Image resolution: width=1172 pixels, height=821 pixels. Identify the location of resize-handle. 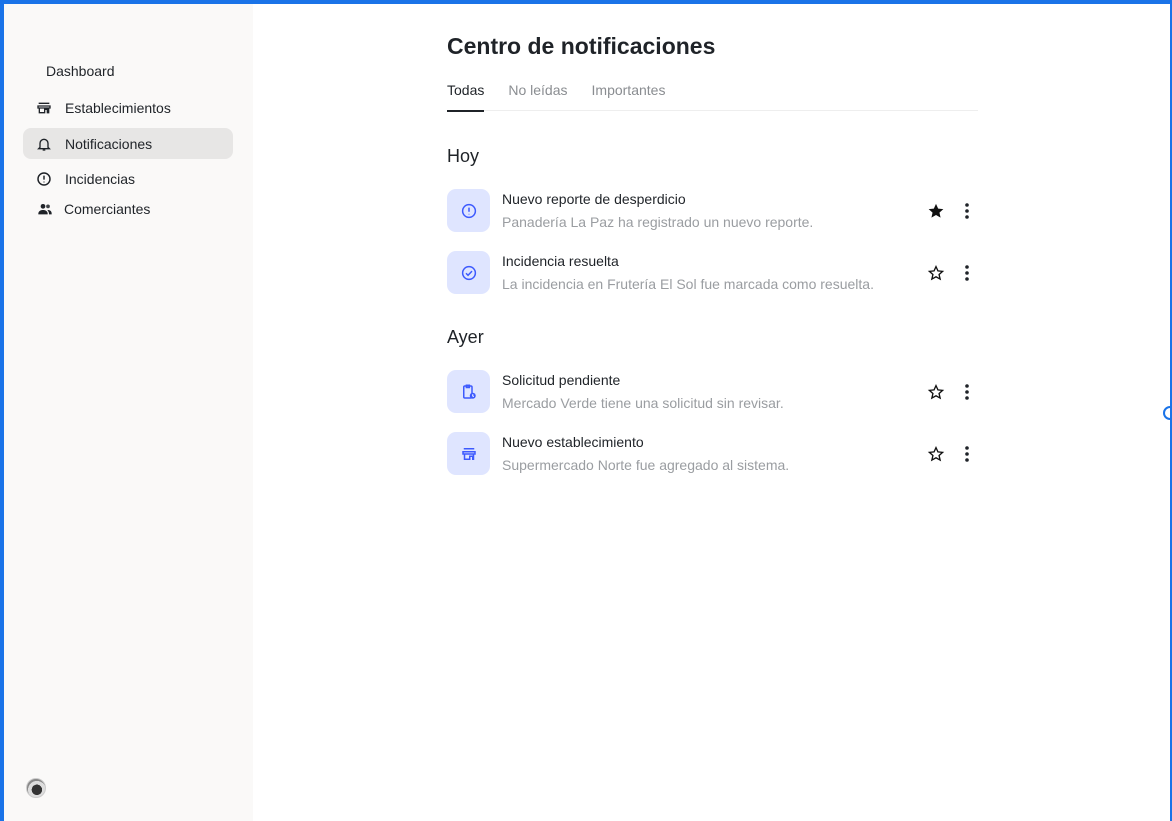
(1167, 413).